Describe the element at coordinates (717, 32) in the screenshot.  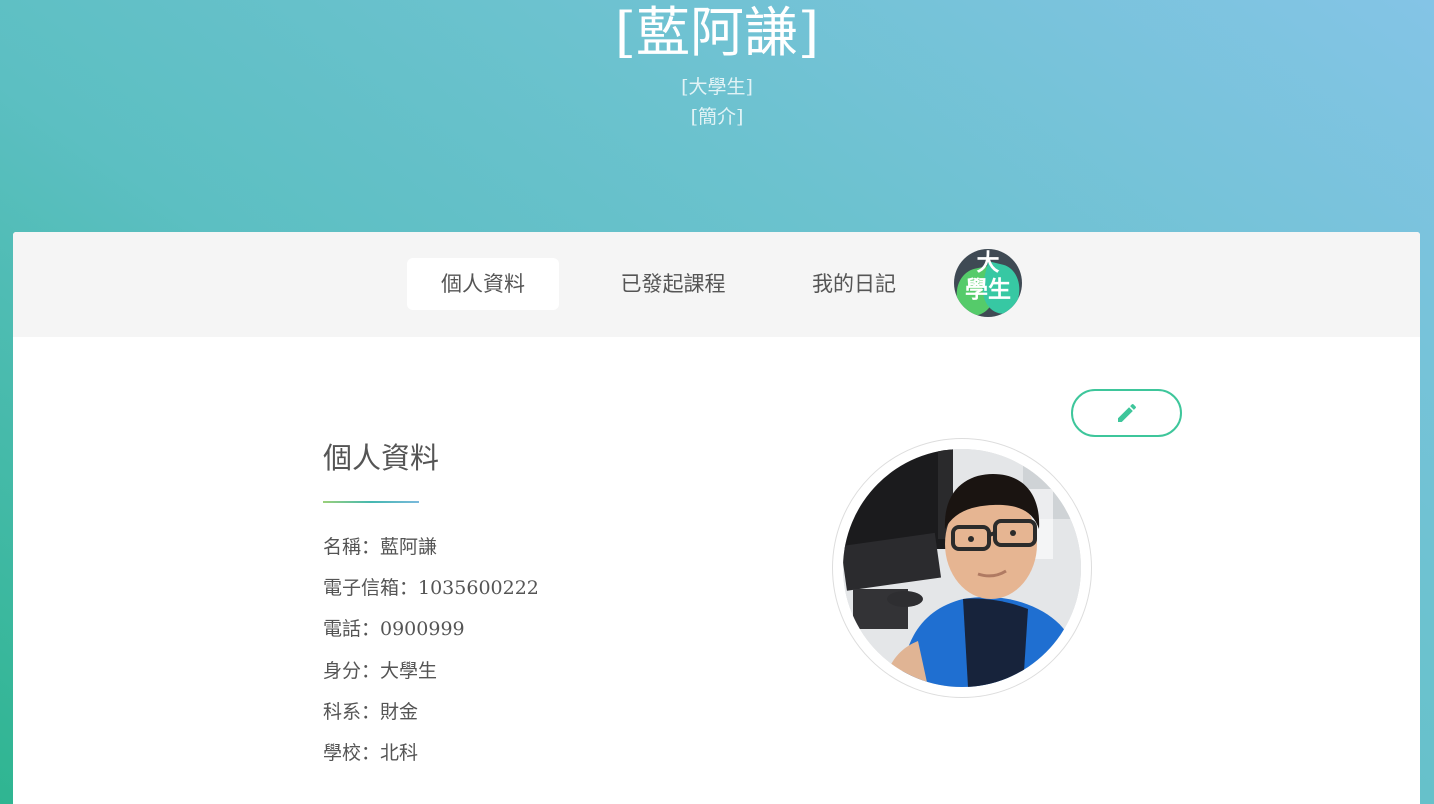
I see `profile-name: [藍阿謙]` at that location.